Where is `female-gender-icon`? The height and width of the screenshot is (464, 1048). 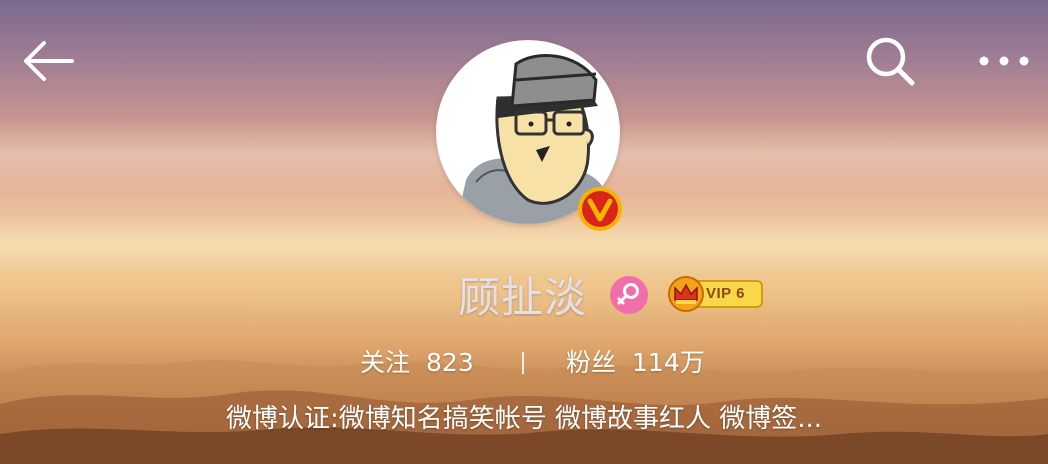
female-gender-icon is located at coordinates (629, 295).